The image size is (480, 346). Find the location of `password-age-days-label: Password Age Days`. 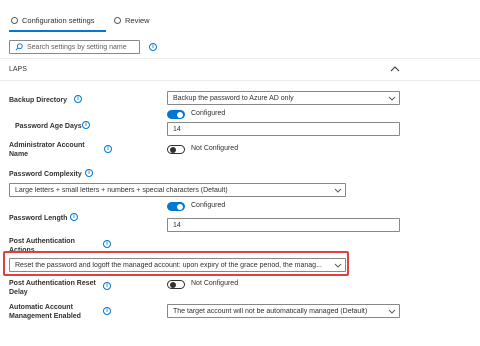

password-age-days-label: Password Age Days is located at coordinates (48, 126).